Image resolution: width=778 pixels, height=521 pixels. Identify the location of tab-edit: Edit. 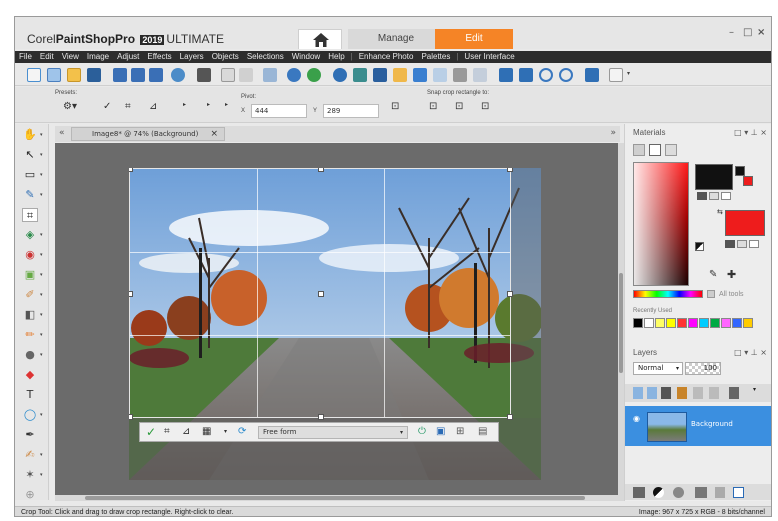
(474, 39).